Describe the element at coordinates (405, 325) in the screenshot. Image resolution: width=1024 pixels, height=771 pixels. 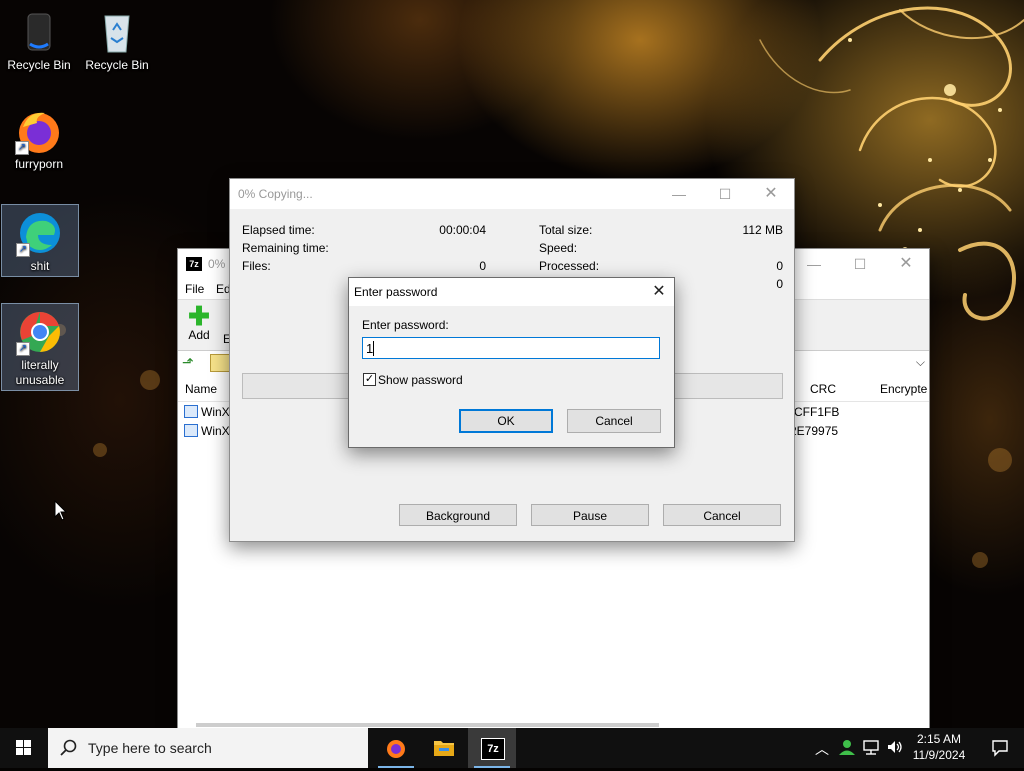
I see `password-prompt-label: Enter password:` at that location.